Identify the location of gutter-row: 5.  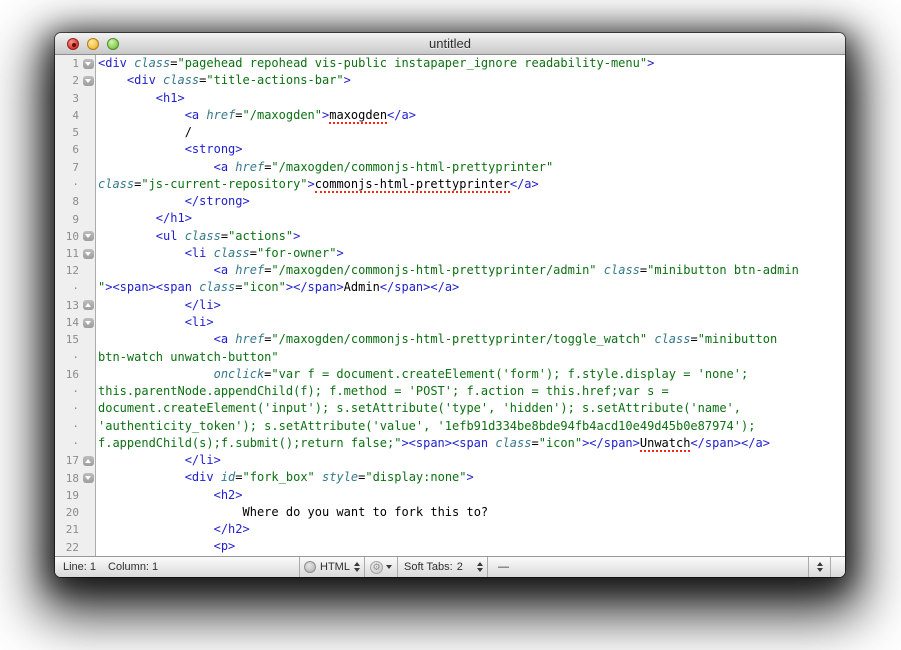
(75, 132).